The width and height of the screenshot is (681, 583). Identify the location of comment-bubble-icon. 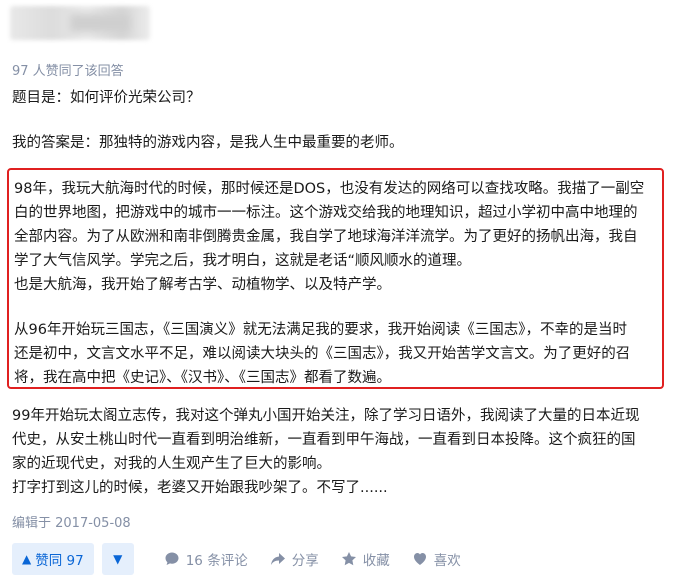
(172, 558).